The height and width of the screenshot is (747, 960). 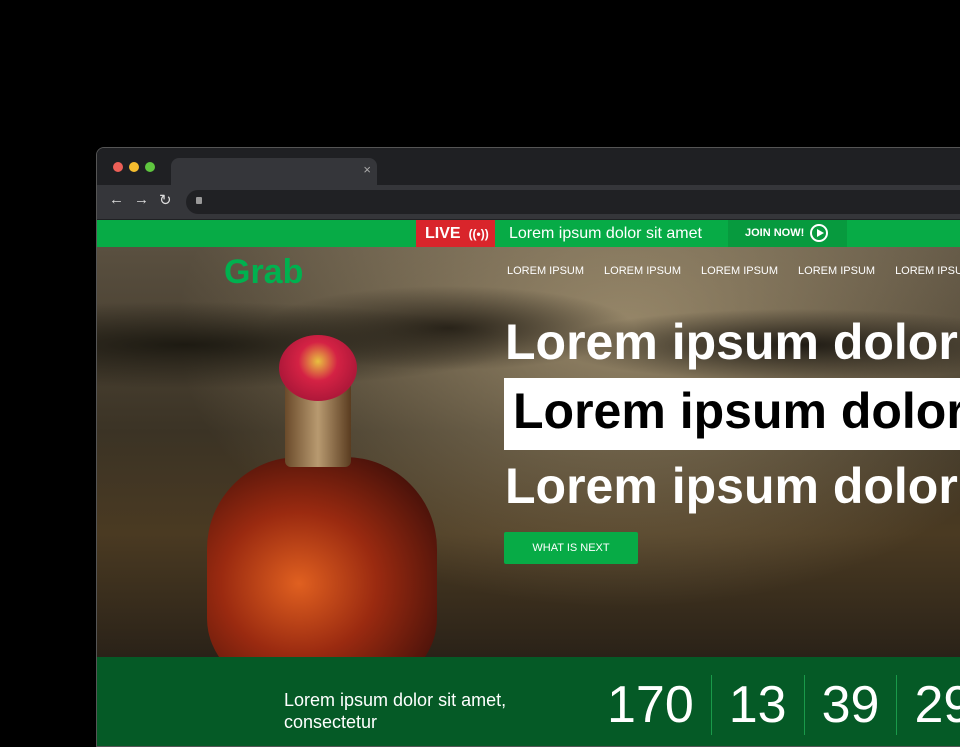 I want to click on address-bar, so click(x=573, y=202).